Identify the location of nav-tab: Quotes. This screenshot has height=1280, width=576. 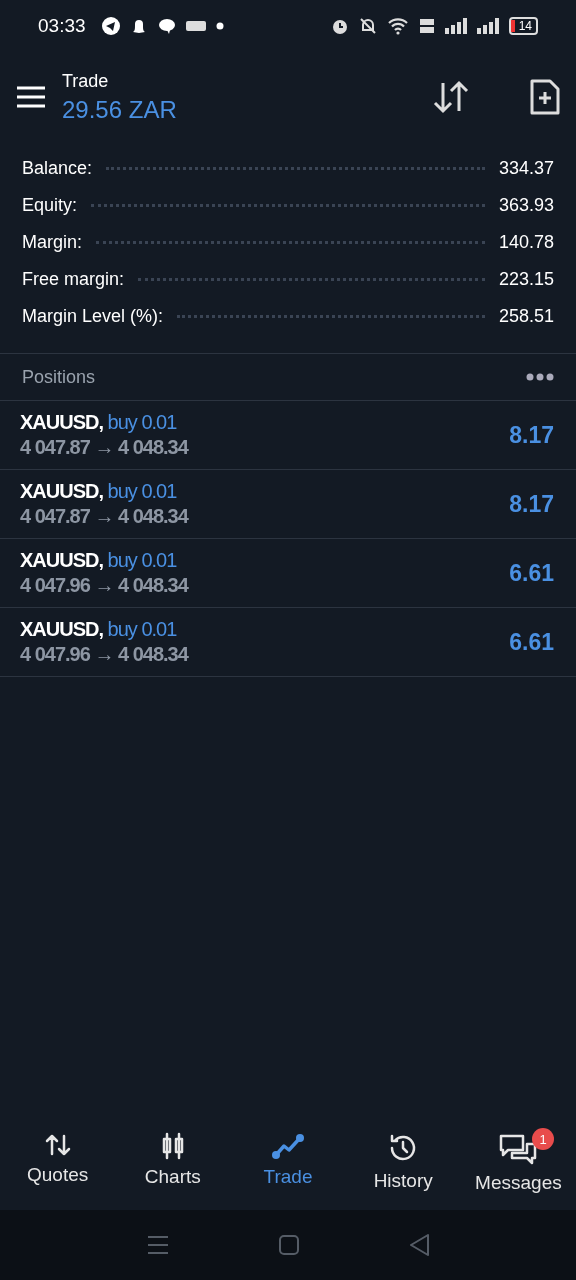
(58, 1164).